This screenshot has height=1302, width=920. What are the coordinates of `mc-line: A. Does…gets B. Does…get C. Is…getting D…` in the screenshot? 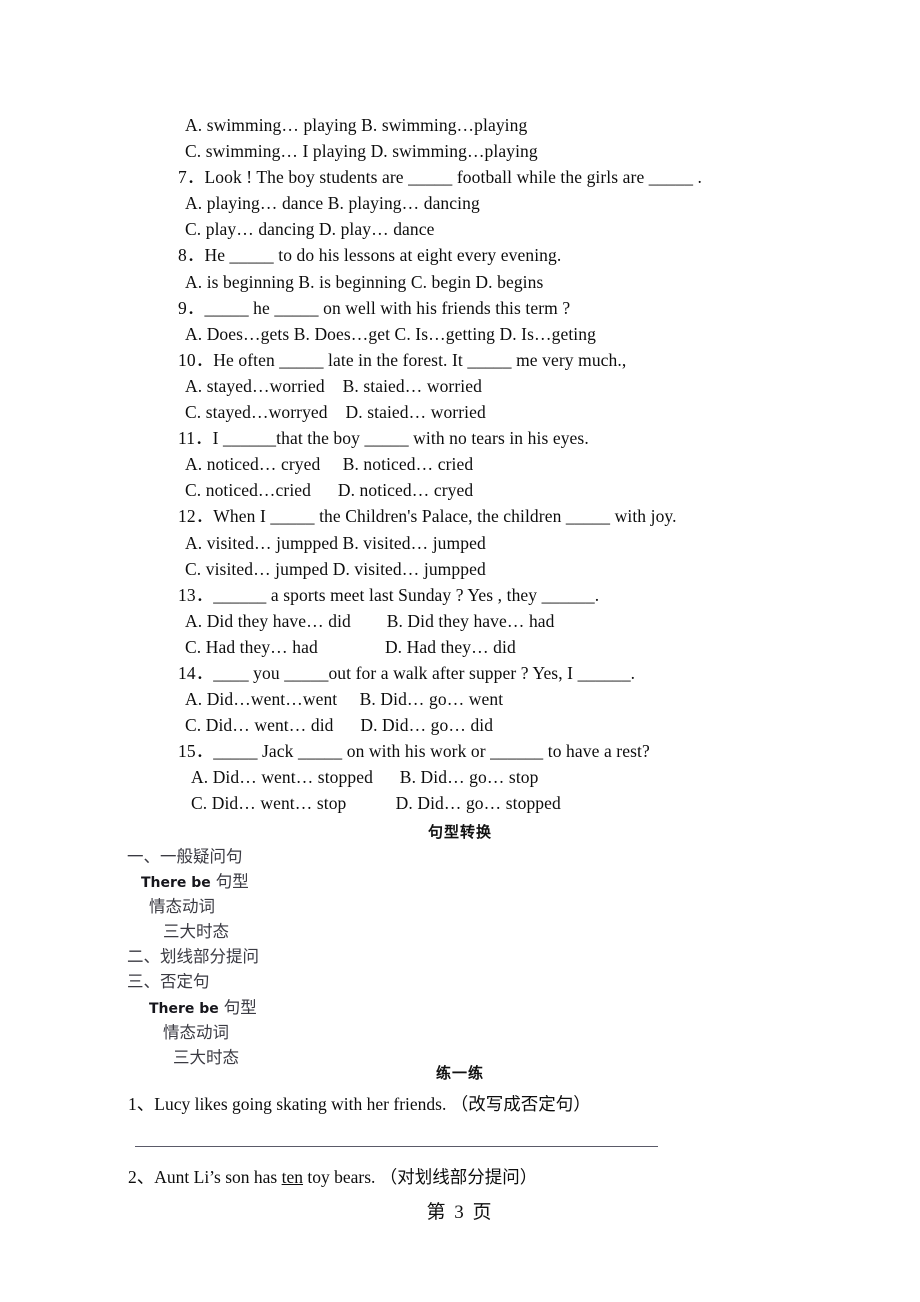 It's located at (390, 333).